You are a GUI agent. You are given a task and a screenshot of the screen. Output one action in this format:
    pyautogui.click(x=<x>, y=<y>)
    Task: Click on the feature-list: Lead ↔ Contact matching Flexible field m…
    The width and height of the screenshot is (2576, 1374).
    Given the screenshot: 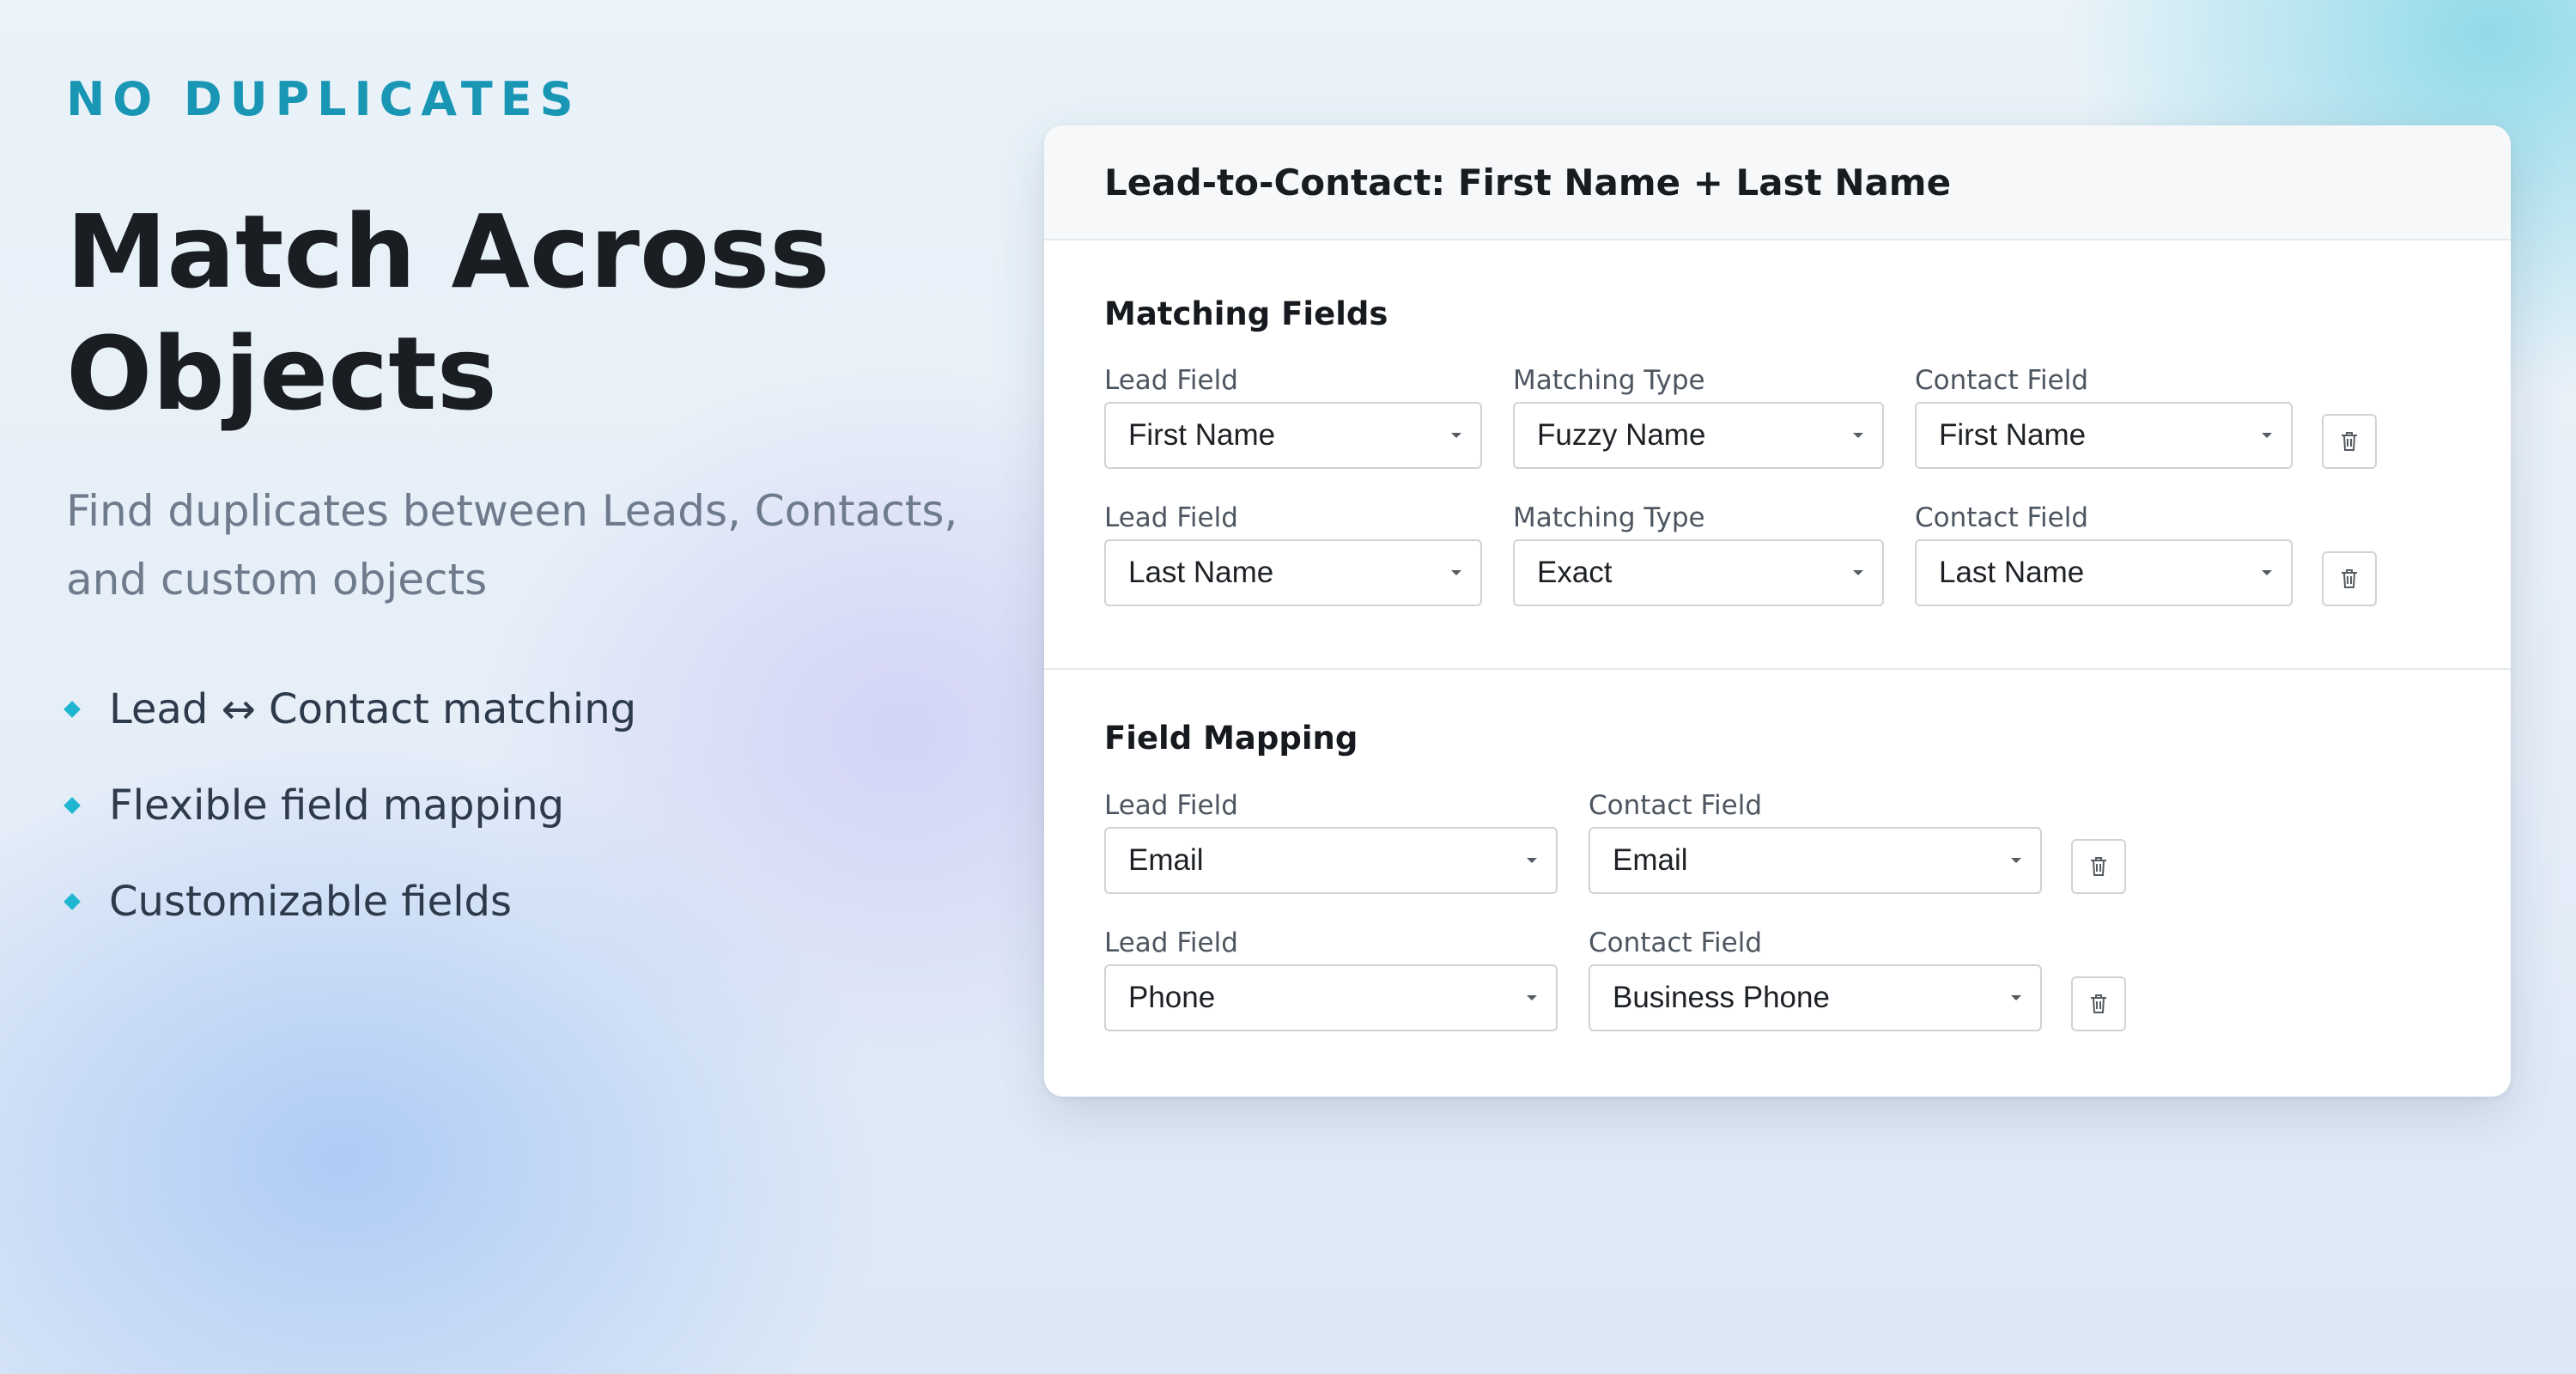 What is the action you would take?
    pyautogui.click(x=350, y=805)
    